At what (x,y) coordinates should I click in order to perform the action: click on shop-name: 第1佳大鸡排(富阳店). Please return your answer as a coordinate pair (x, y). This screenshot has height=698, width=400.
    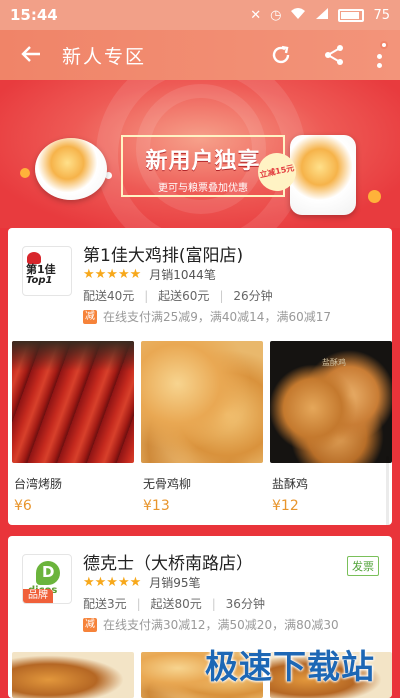
    Looking at the image, I should click on (163, 256).